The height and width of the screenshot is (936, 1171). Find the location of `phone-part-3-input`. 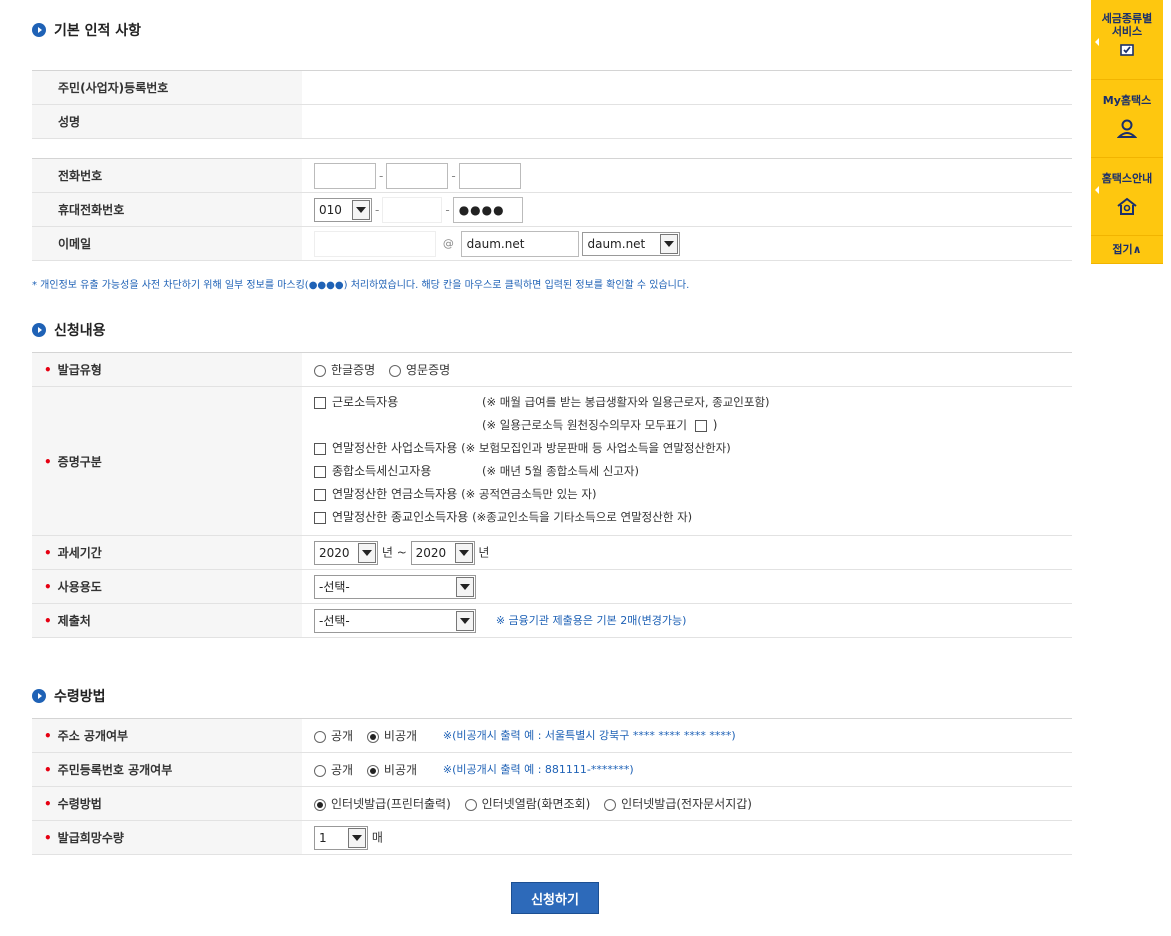

phone-part-3-input is located at coordinates (489, 175).